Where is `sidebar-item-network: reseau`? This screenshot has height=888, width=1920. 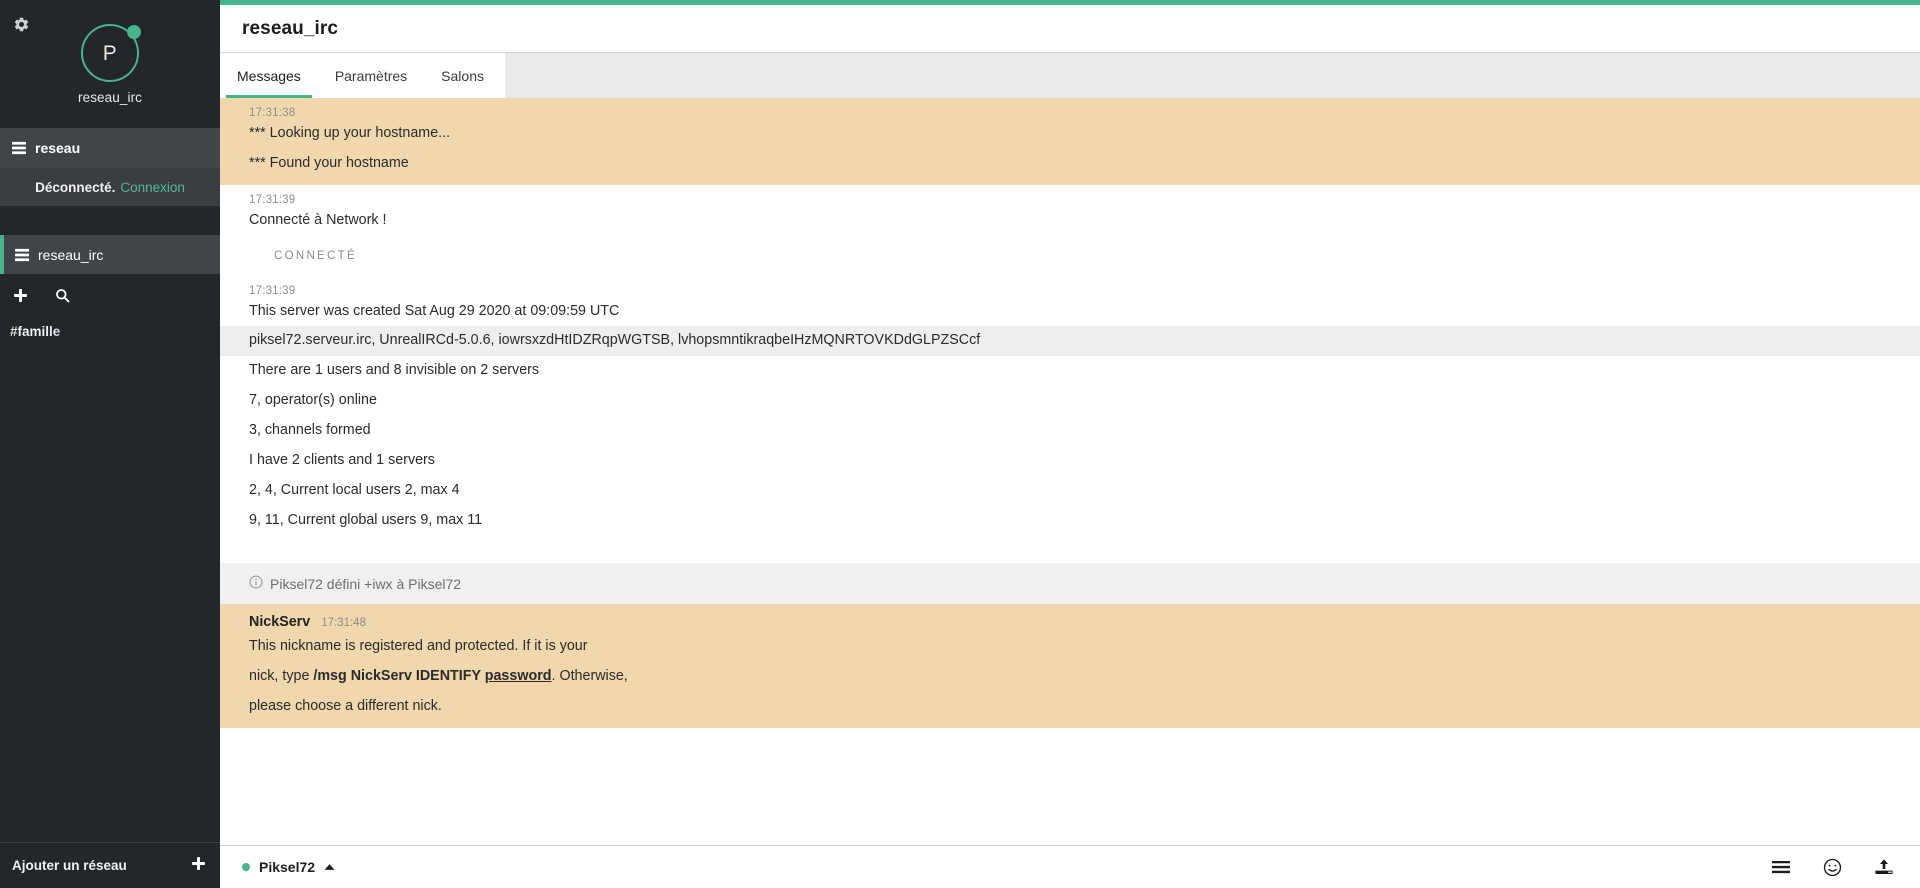 sidebar-item-network: reseau is located at coordinates (110, 148).